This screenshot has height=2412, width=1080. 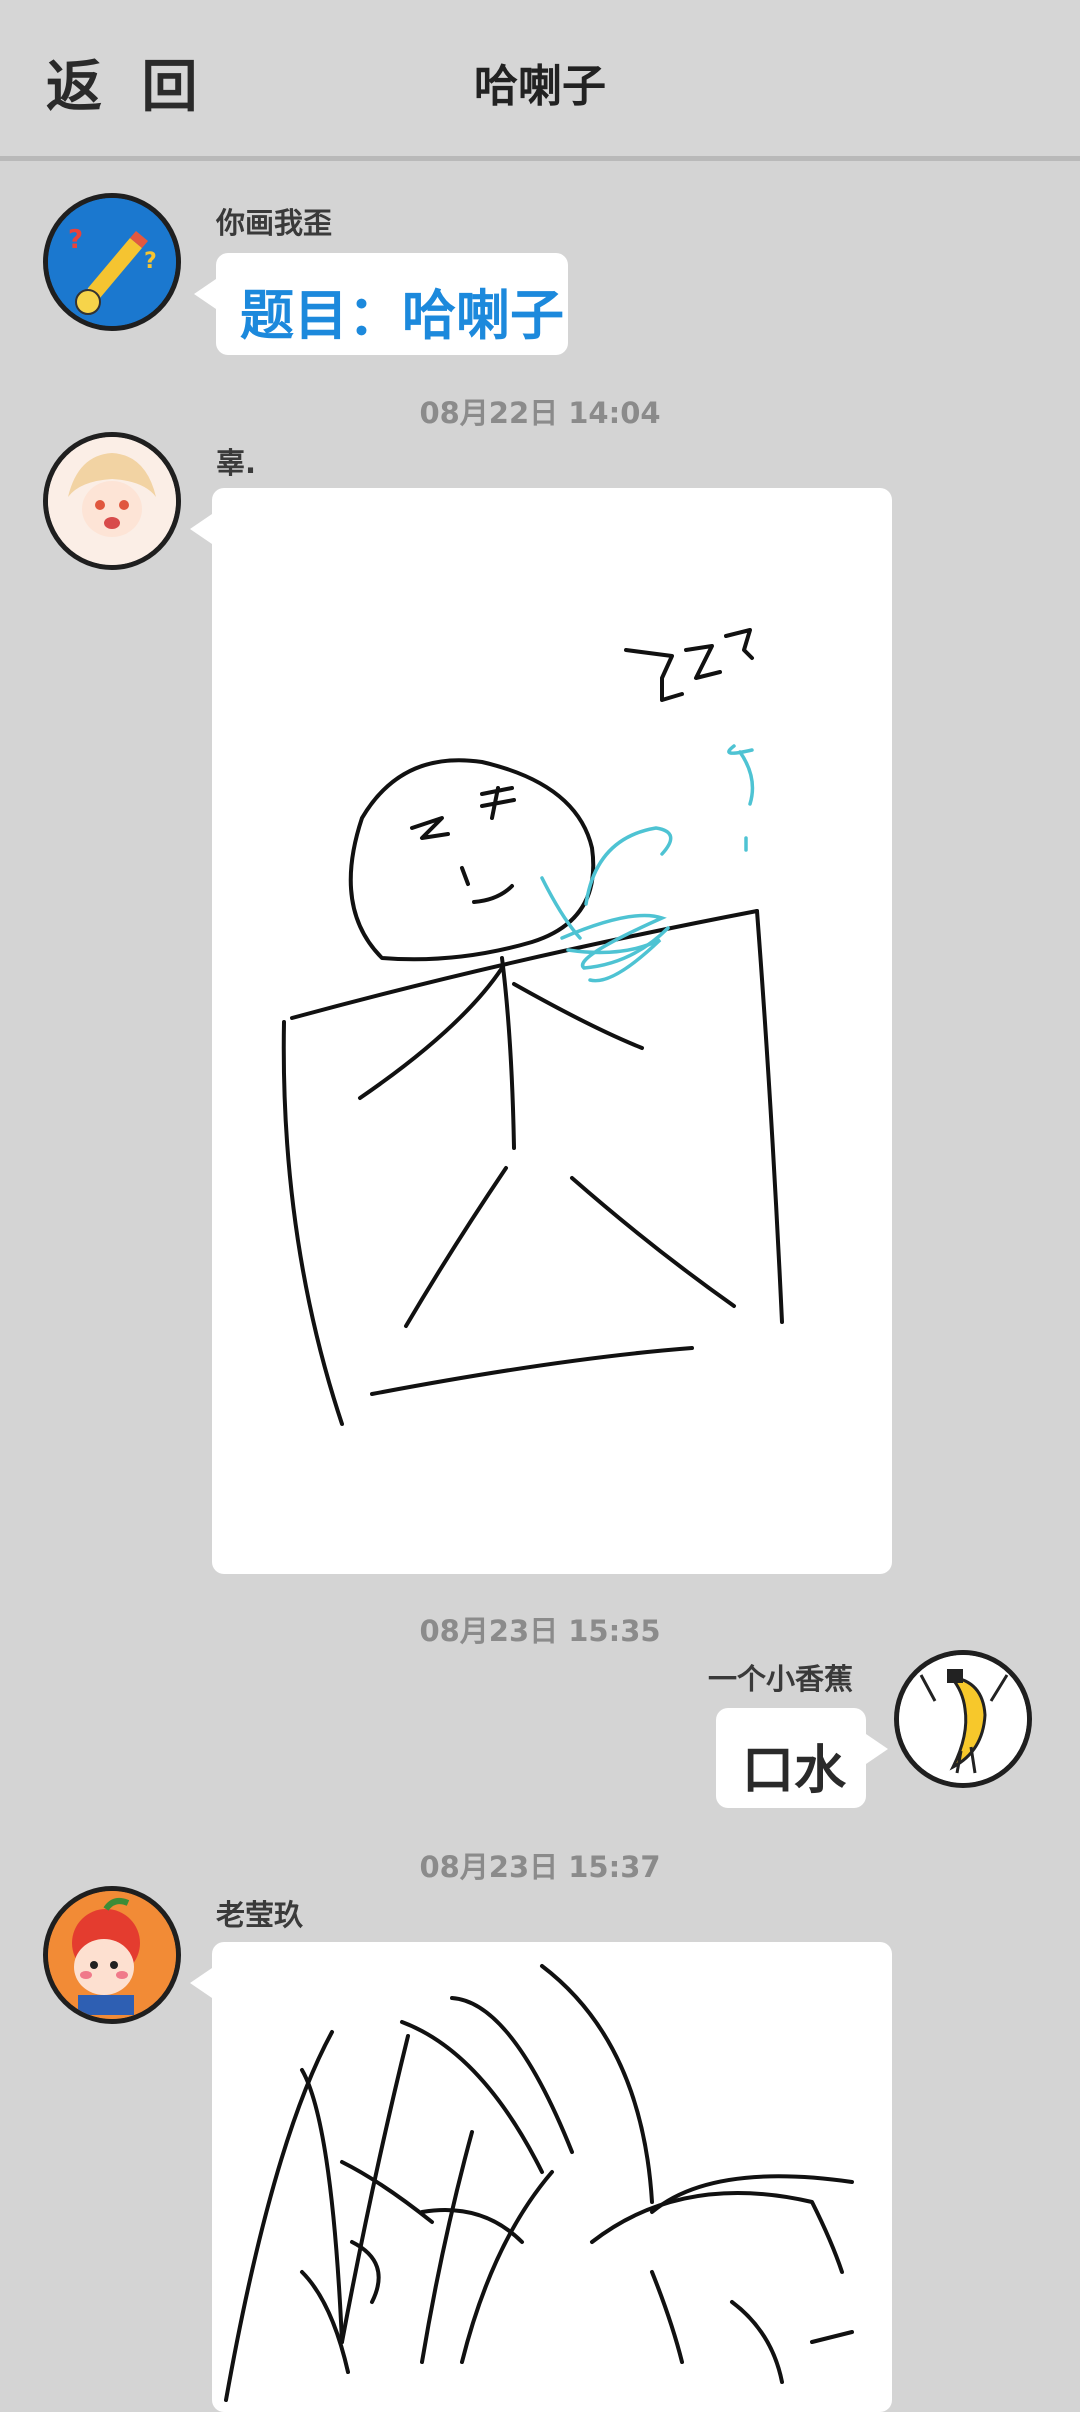 I want to click on cartoon-apple-avatar-icon, so click(x=112, y=1955).